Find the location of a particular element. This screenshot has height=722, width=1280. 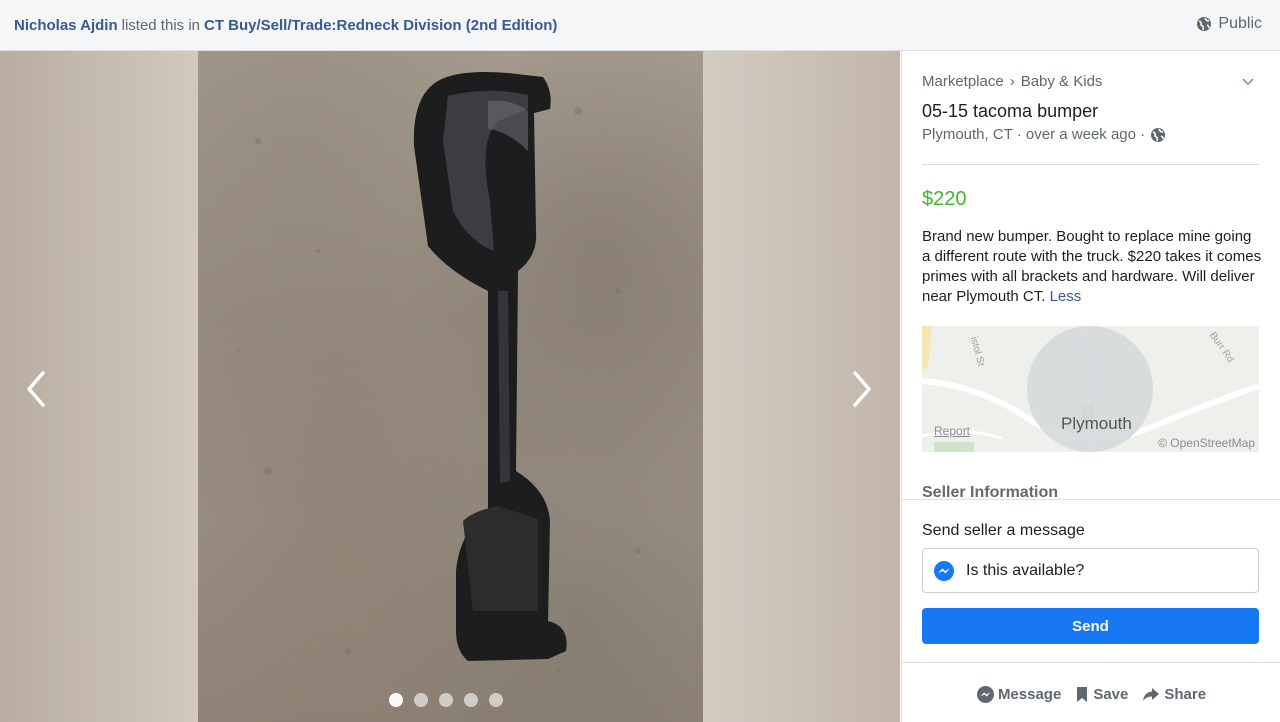

listing-price: $220 is located at coordinates (944, 199).